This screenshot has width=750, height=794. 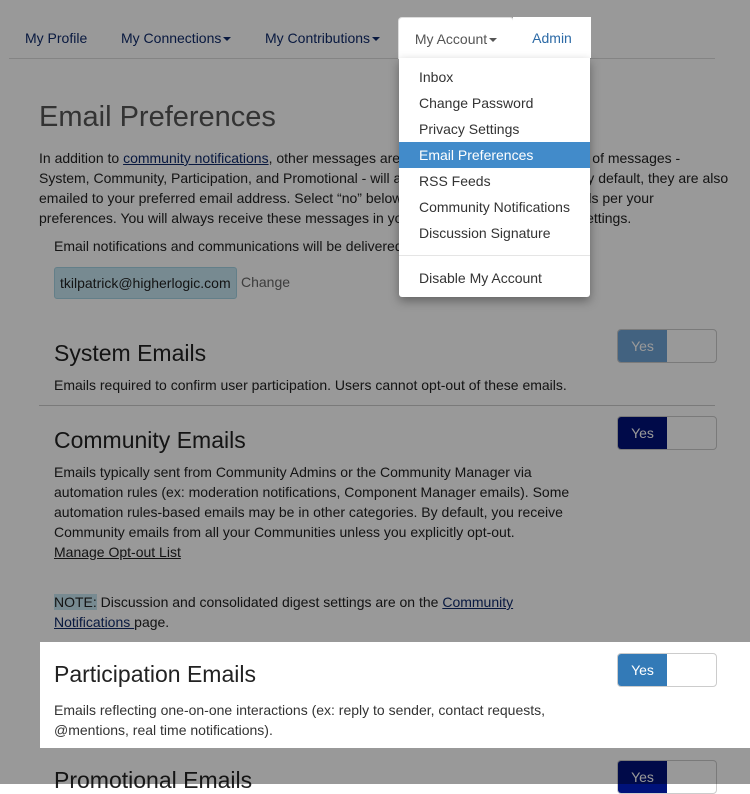 What do you see at coordinates (494, 181) in the screenshot?
I see `menu-item-rss-feeds: RSS Feeds` at bounding box center [494, 181].